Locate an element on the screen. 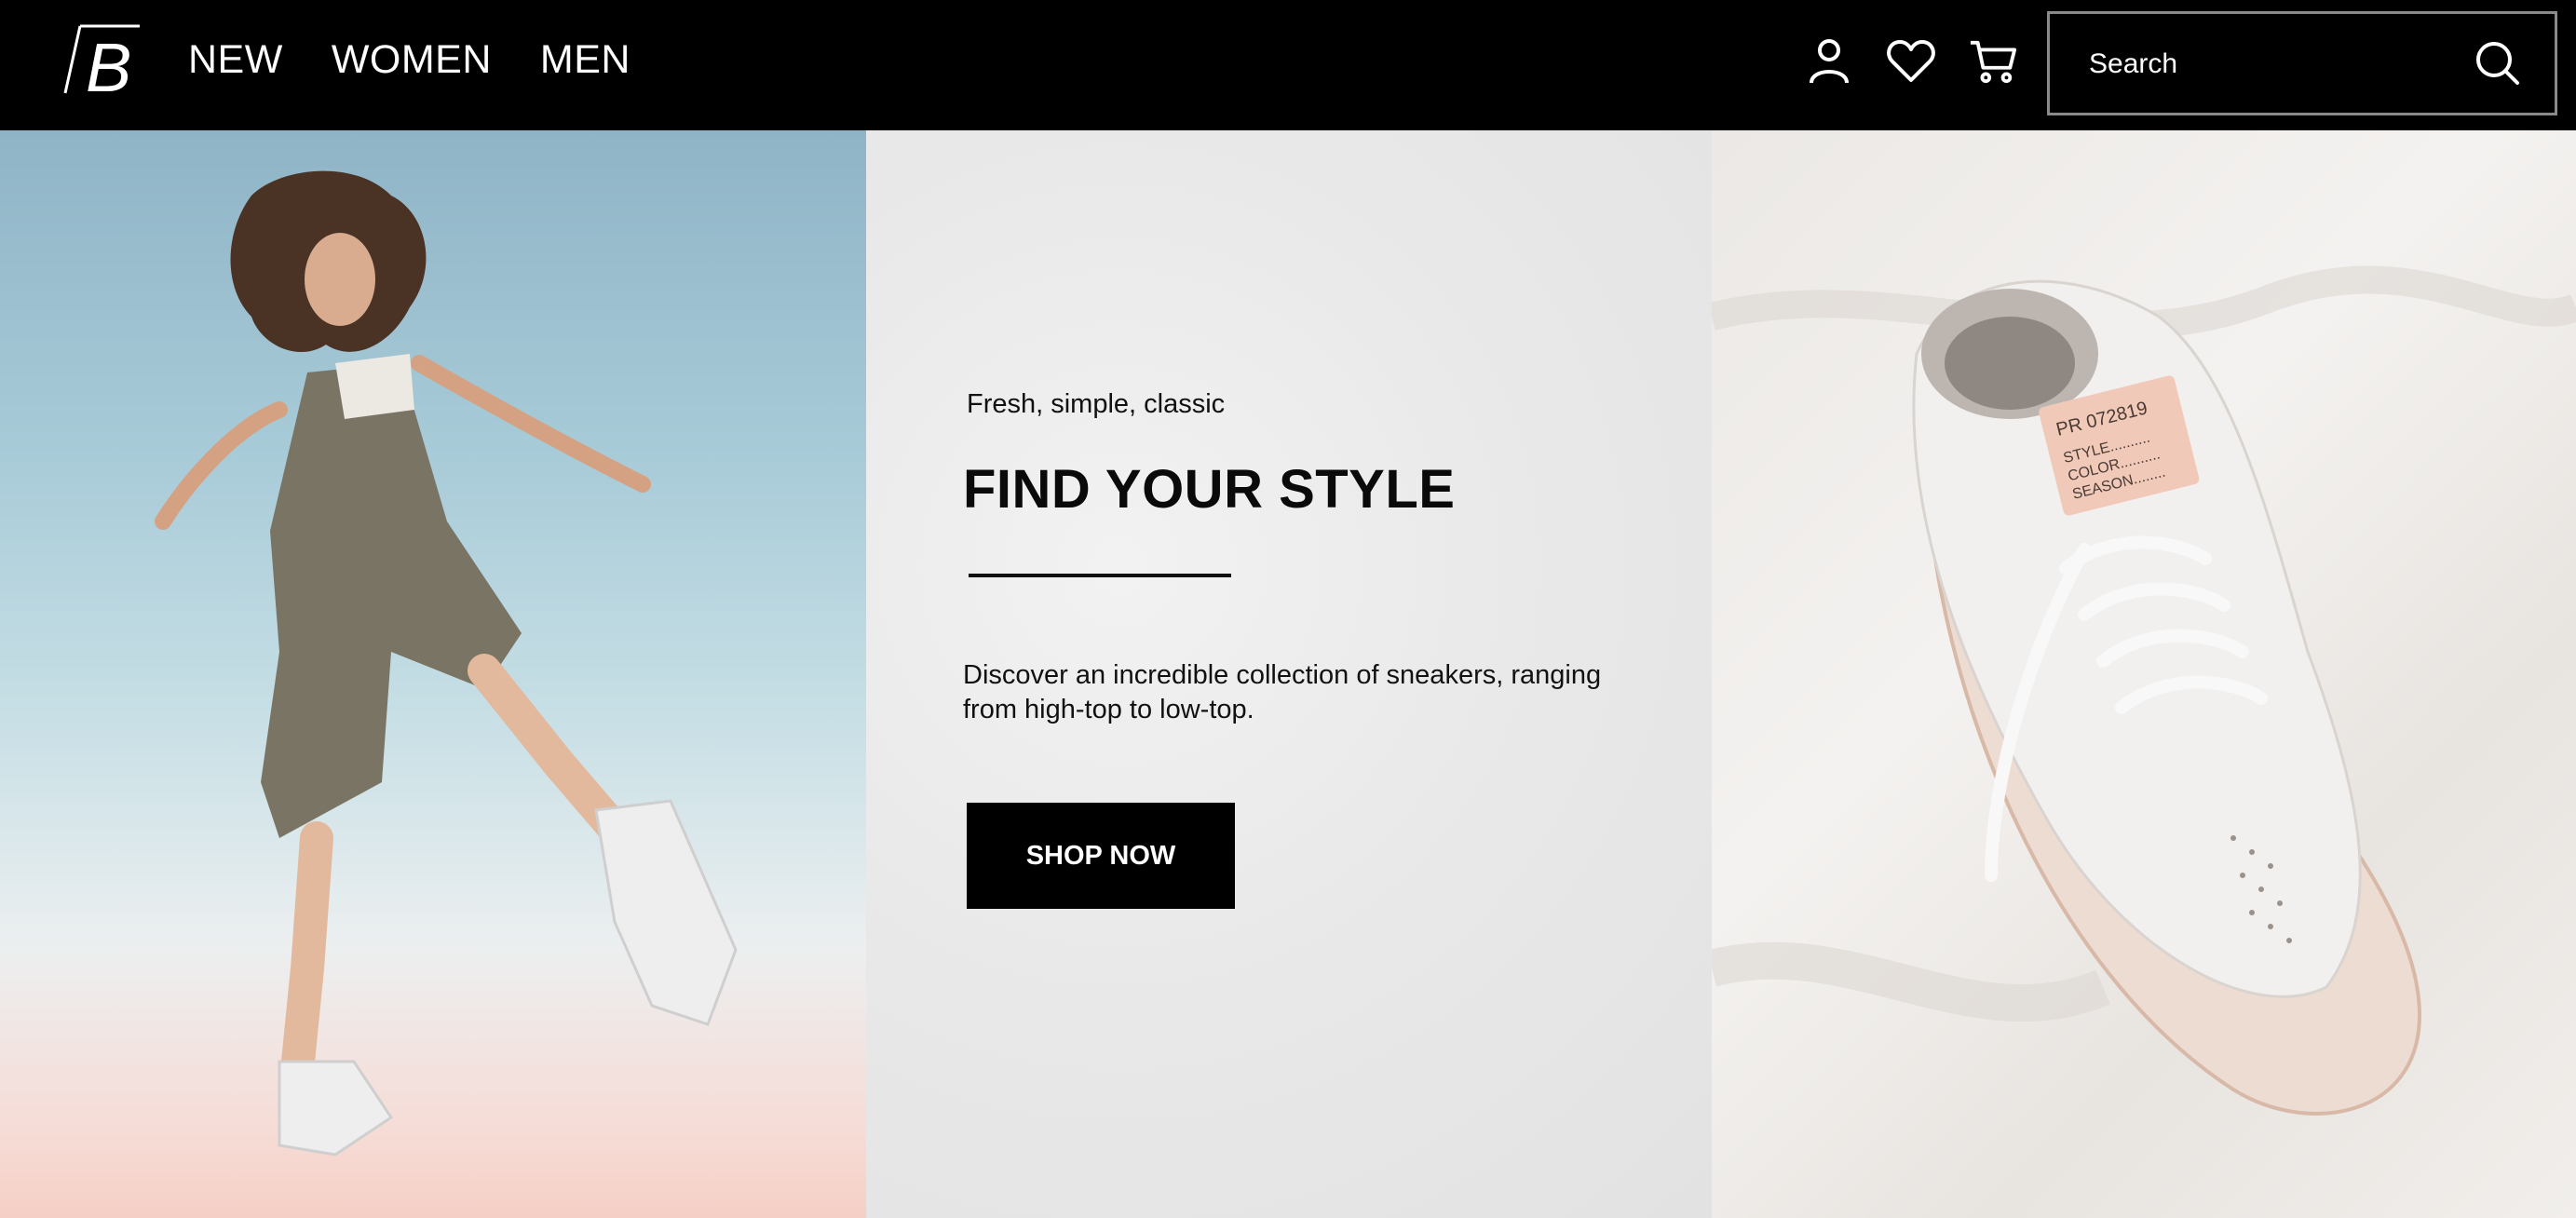 The height and width of the screenshot is (1218, 2576). shop-now-button: SHOP NOW is located at coordinates (1101, 856).